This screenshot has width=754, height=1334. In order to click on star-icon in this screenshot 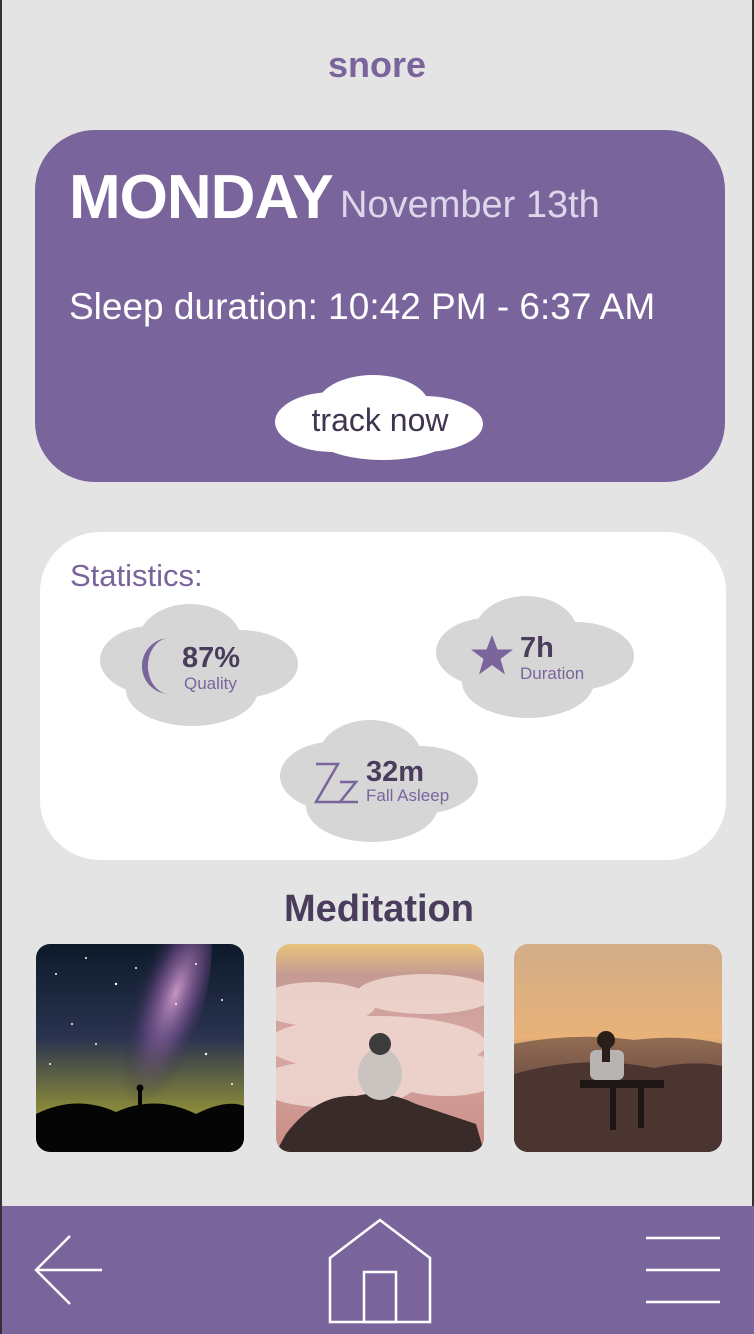, I will do `click(492, 655)`.